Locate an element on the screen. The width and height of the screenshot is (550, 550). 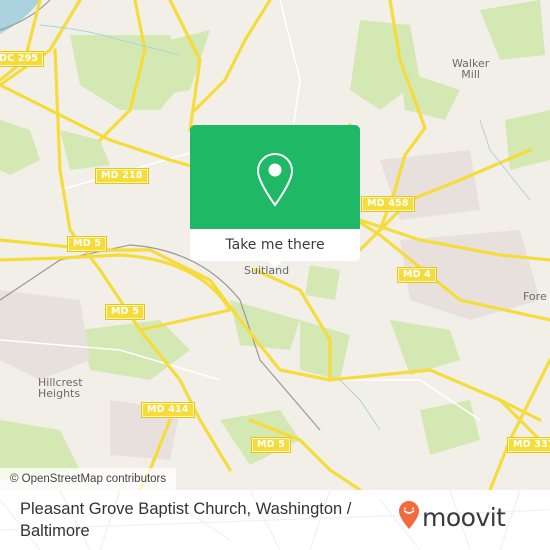
moovit-logo: moovit is located at coordinates (452, 517).